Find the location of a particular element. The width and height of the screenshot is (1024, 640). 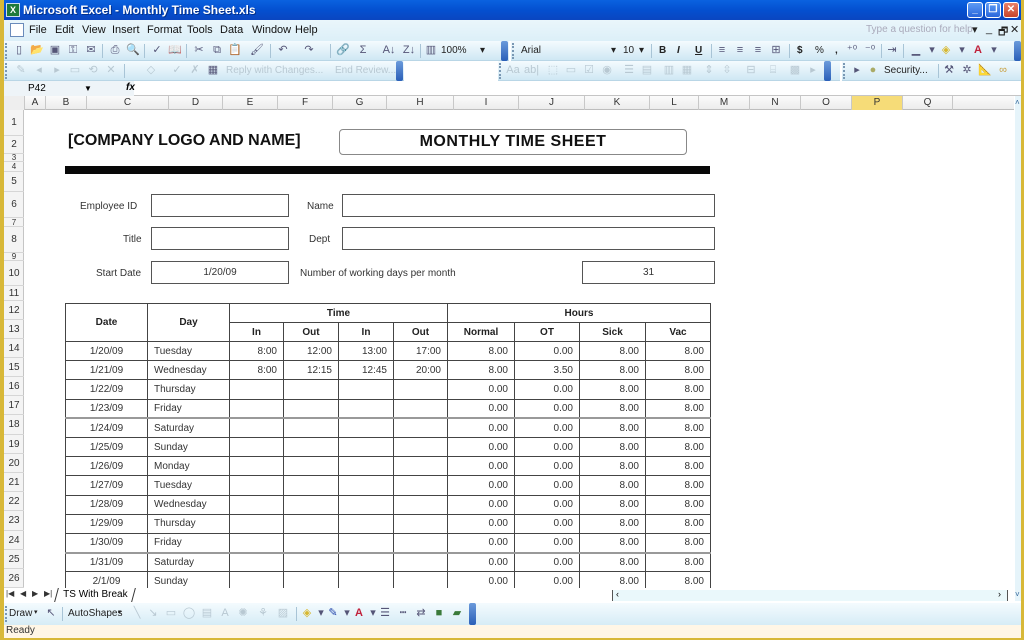

row-header-20: 20 is located at coordinates (14, 463).